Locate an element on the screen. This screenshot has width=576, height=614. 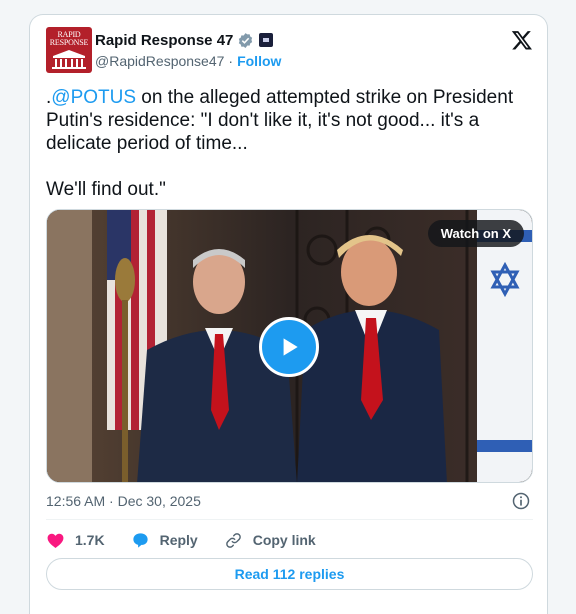
play-button is located at coordinates (289, 347).